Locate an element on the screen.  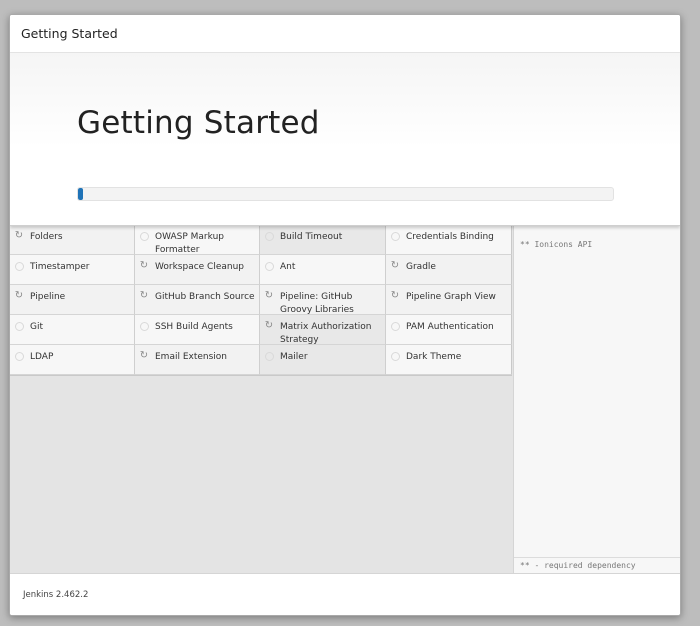
plugin-cell: ↻ Workspace Cleanup is located at coordinates (197, 270).